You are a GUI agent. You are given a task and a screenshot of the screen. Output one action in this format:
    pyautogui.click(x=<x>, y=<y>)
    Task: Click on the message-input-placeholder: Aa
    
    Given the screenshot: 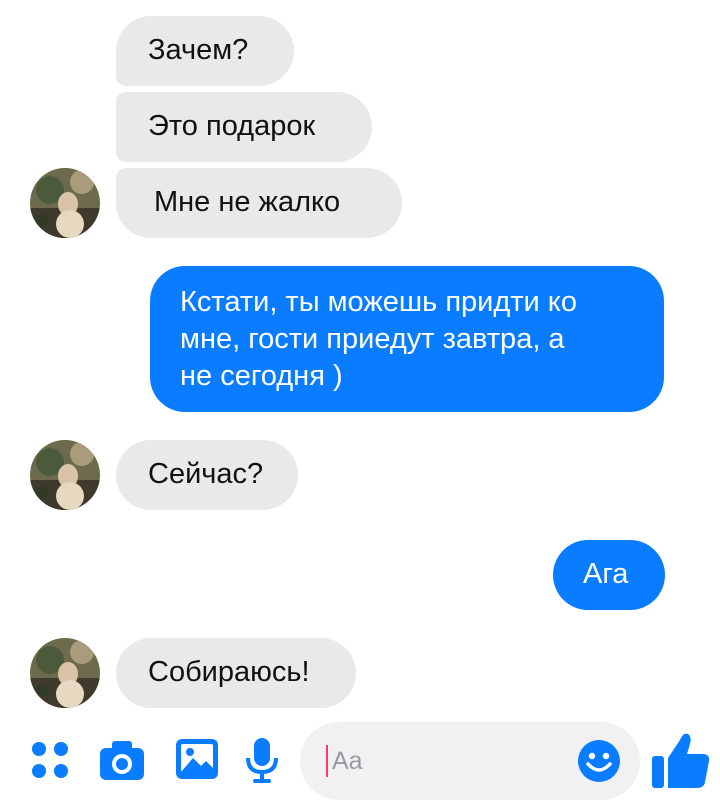 What is the action you would take?
    pyautogui.click(x=347, y=761)
    